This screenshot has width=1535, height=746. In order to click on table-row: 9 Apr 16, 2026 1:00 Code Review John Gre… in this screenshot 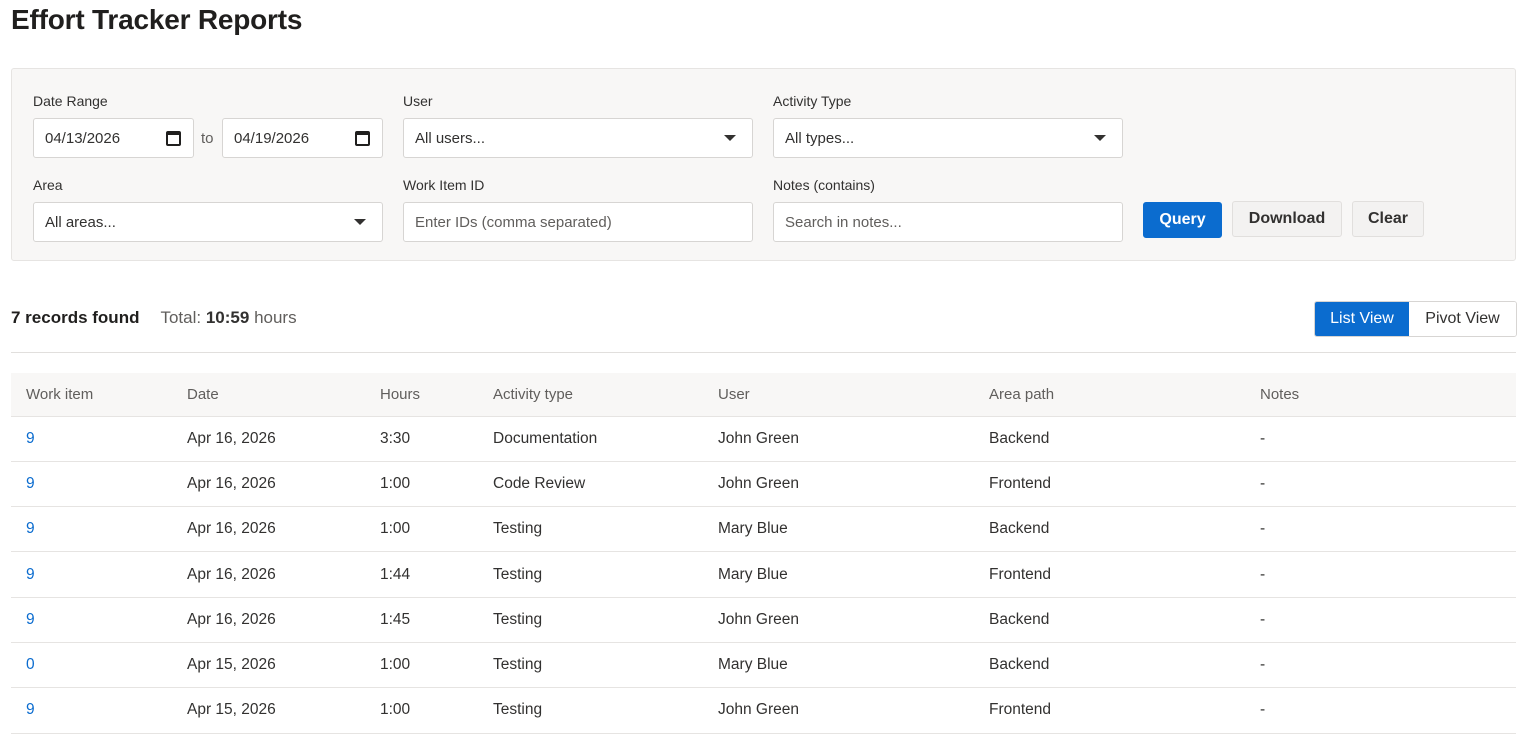, I will do `click(763, 484)`.